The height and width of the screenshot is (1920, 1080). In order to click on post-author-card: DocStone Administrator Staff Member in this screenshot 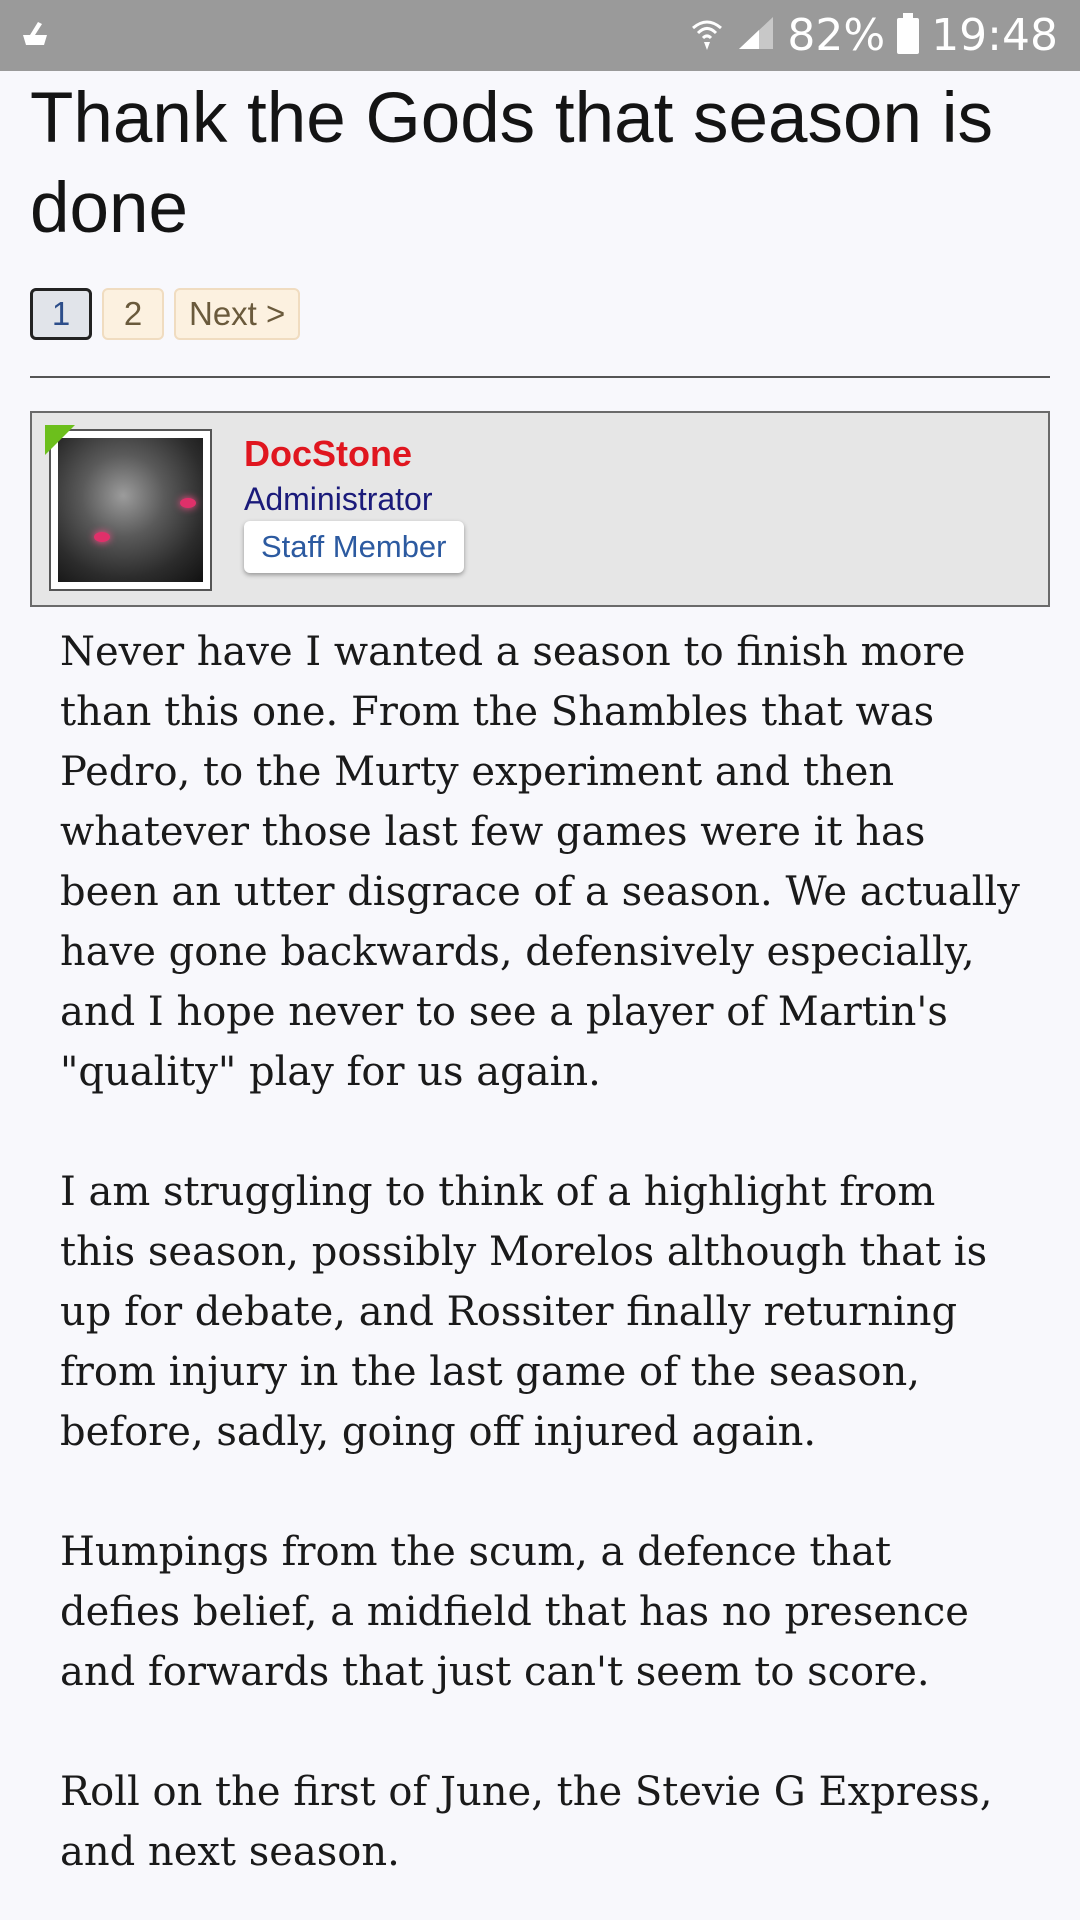, I will do `click(540, 509)`.